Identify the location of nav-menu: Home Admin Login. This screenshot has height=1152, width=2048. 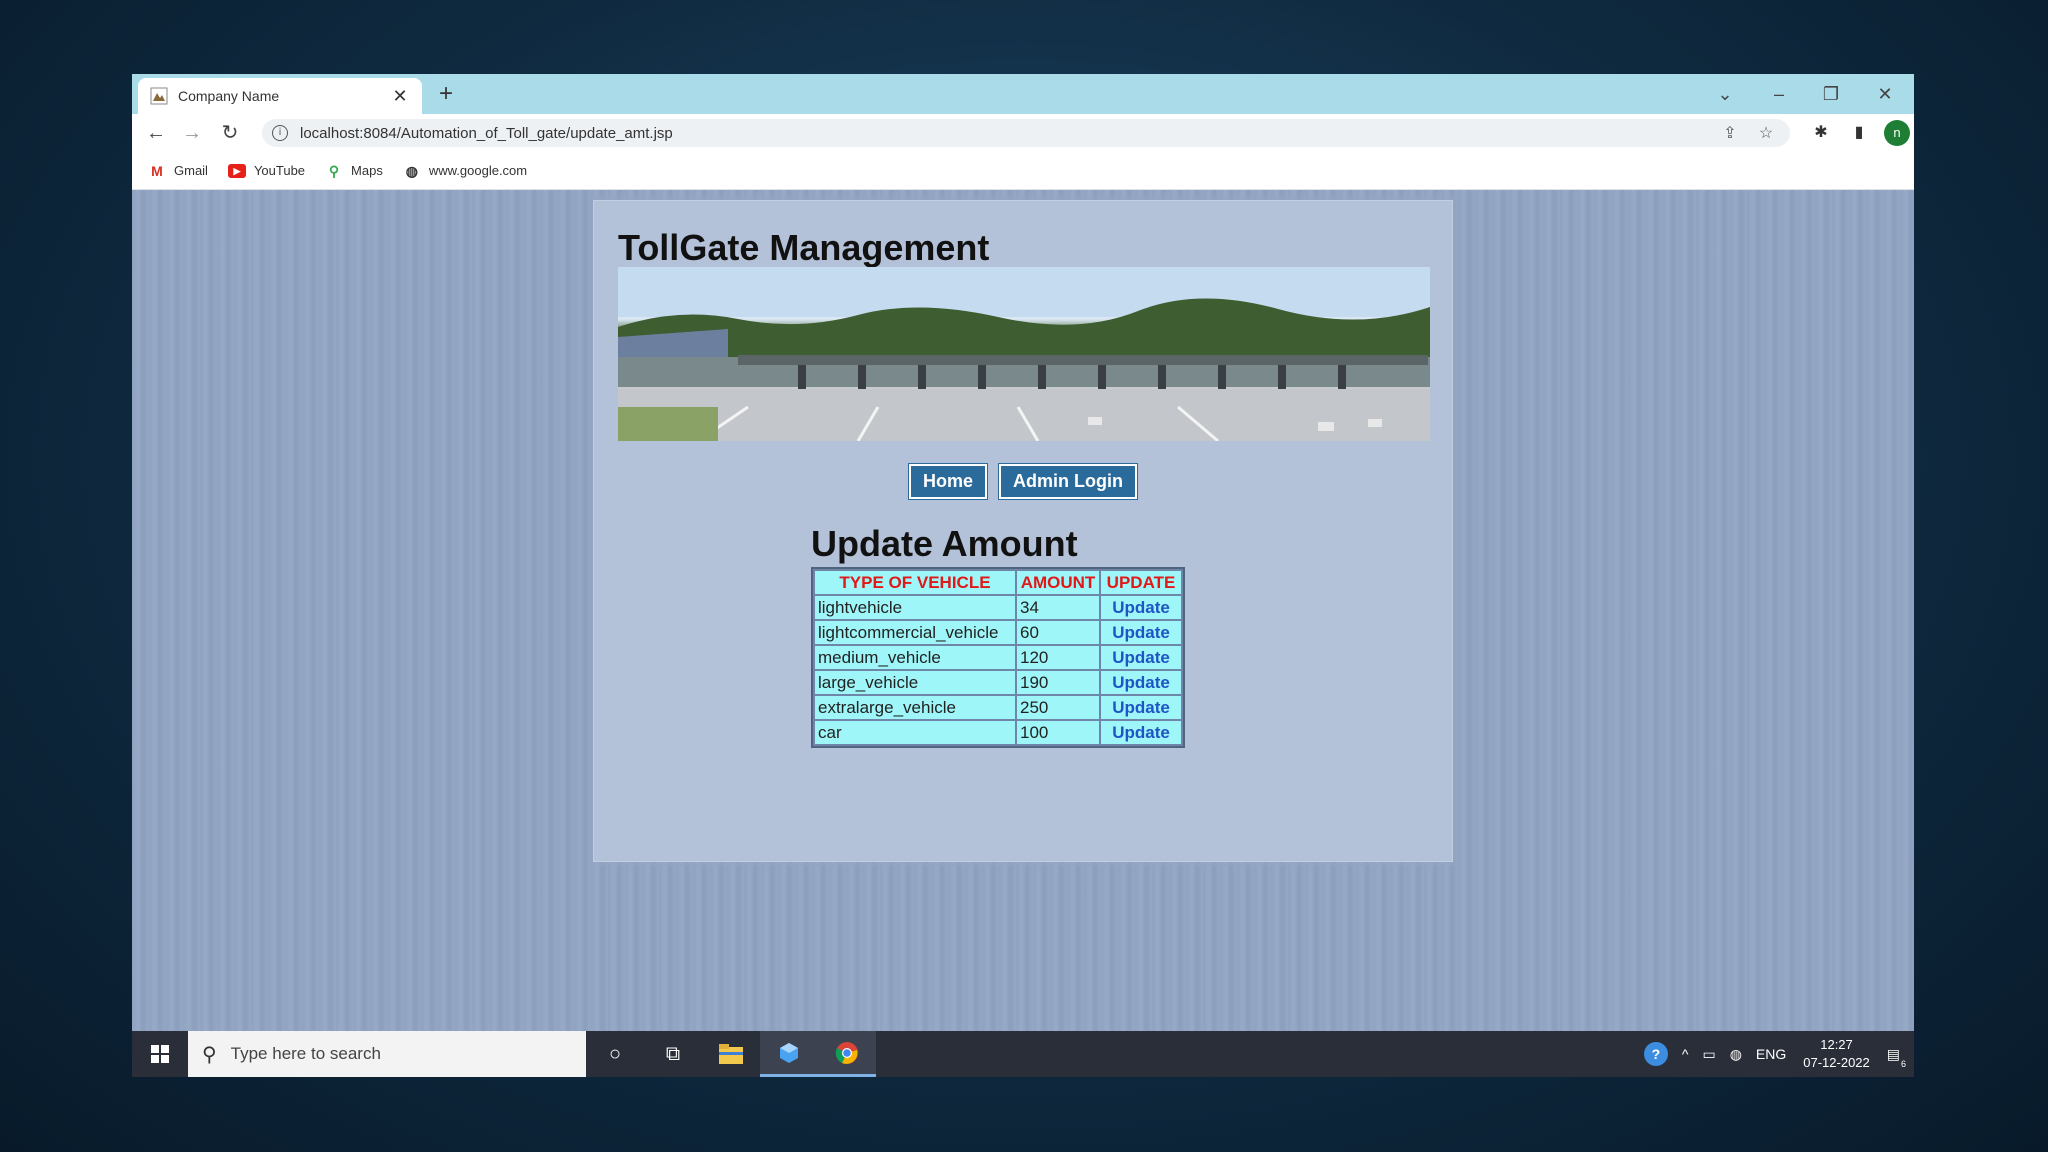
(1023, 481).